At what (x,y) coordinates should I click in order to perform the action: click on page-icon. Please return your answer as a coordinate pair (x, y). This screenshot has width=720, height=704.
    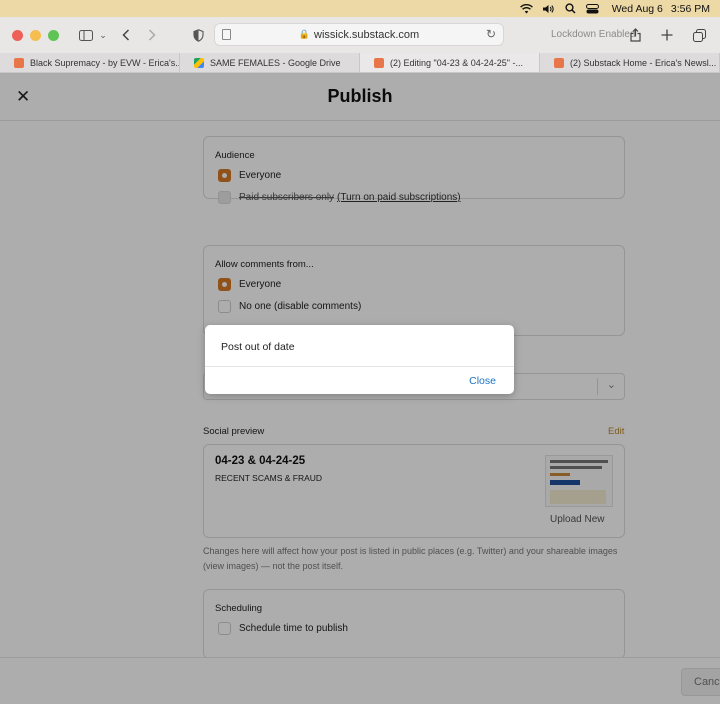
    Looking at the image, I should click on (226, 34).